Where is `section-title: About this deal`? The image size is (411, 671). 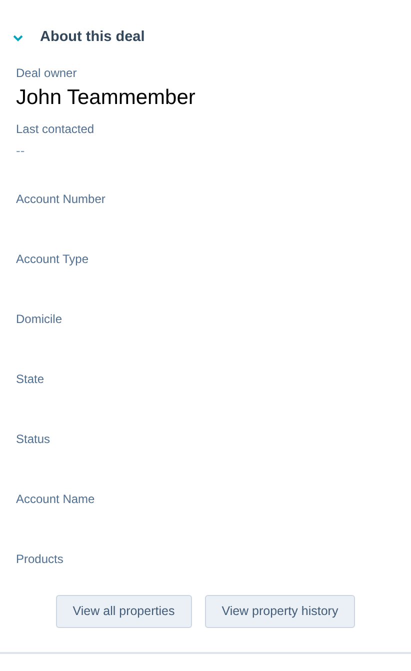 section-title: About this deal is located at coordinates (92, 38).